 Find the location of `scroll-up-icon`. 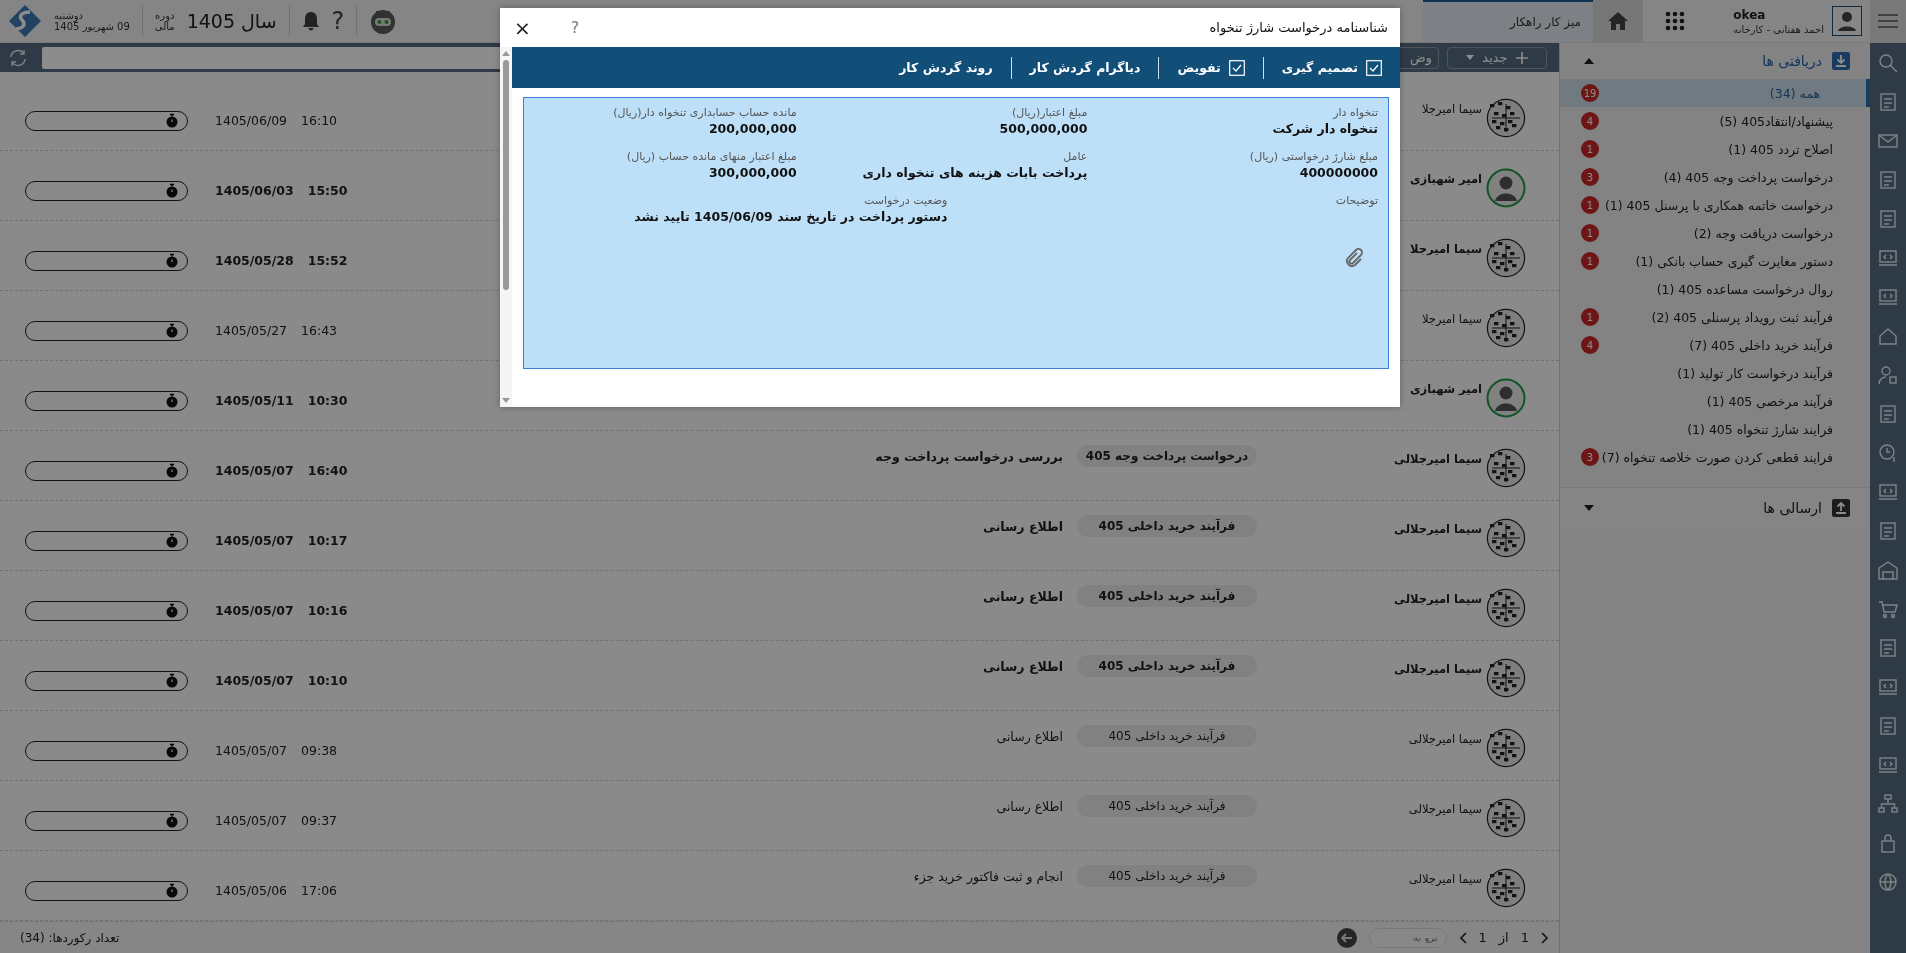

scroll-up-icon is located at coordinates (506, 53).